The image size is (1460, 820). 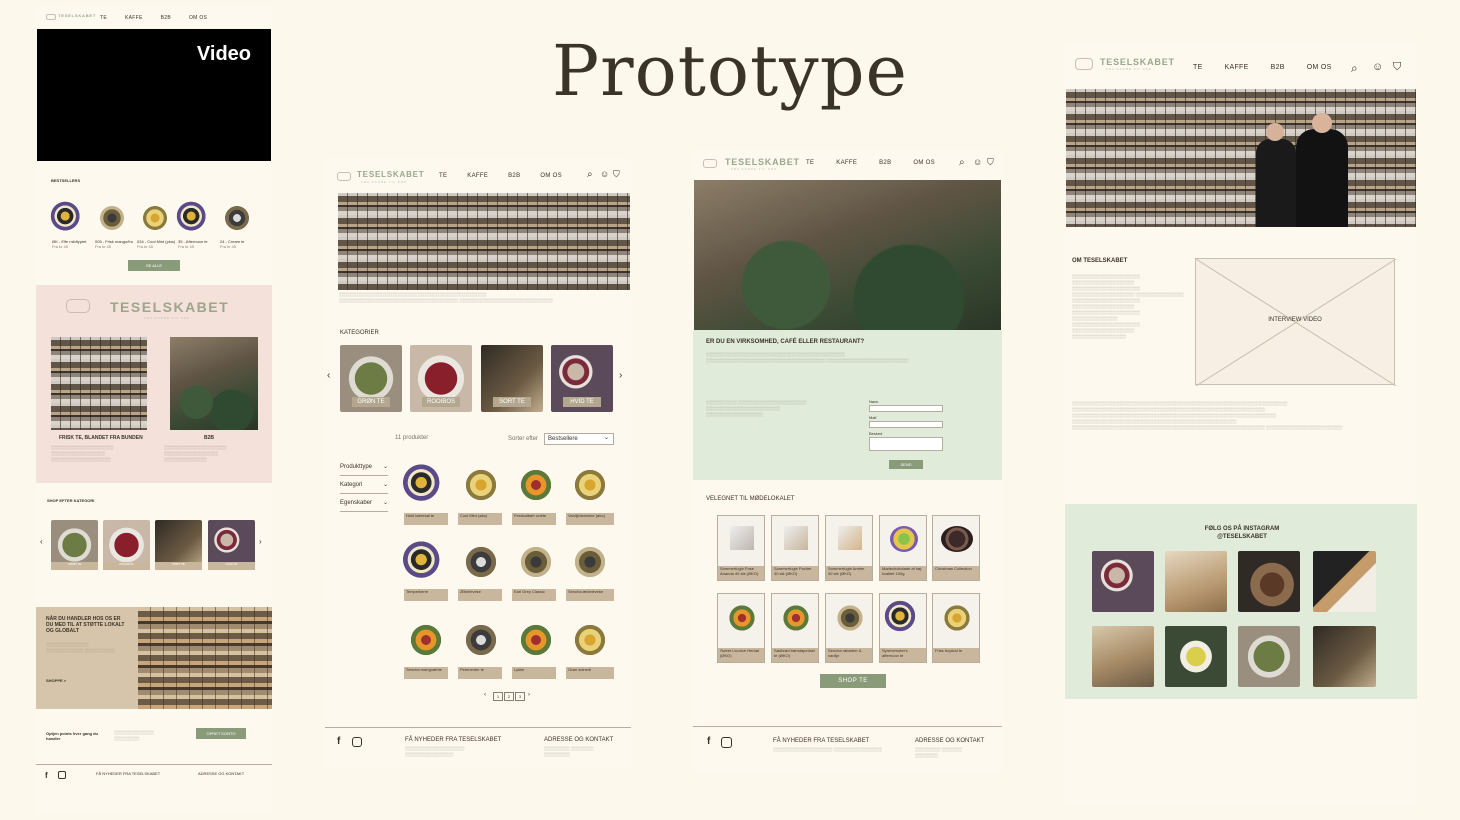 I want to click on see-all-button: SE ALLE, so click(x=154, y=265).